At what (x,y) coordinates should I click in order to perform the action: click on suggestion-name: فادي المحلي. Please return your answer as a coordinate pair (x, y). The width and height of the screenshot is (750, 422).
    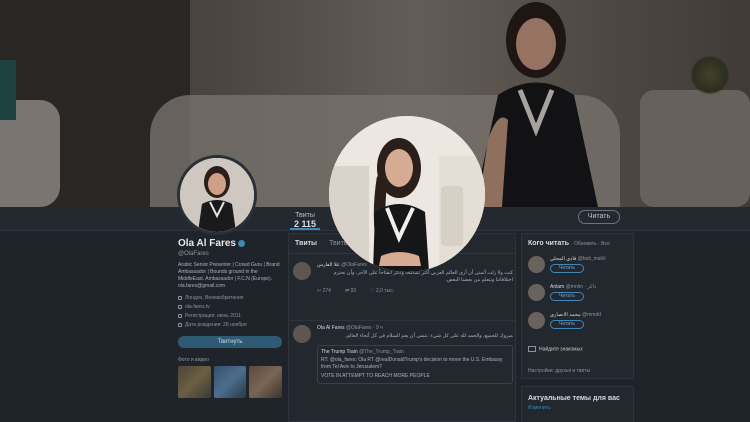
    Looking at the image, I should click on (563, 259).